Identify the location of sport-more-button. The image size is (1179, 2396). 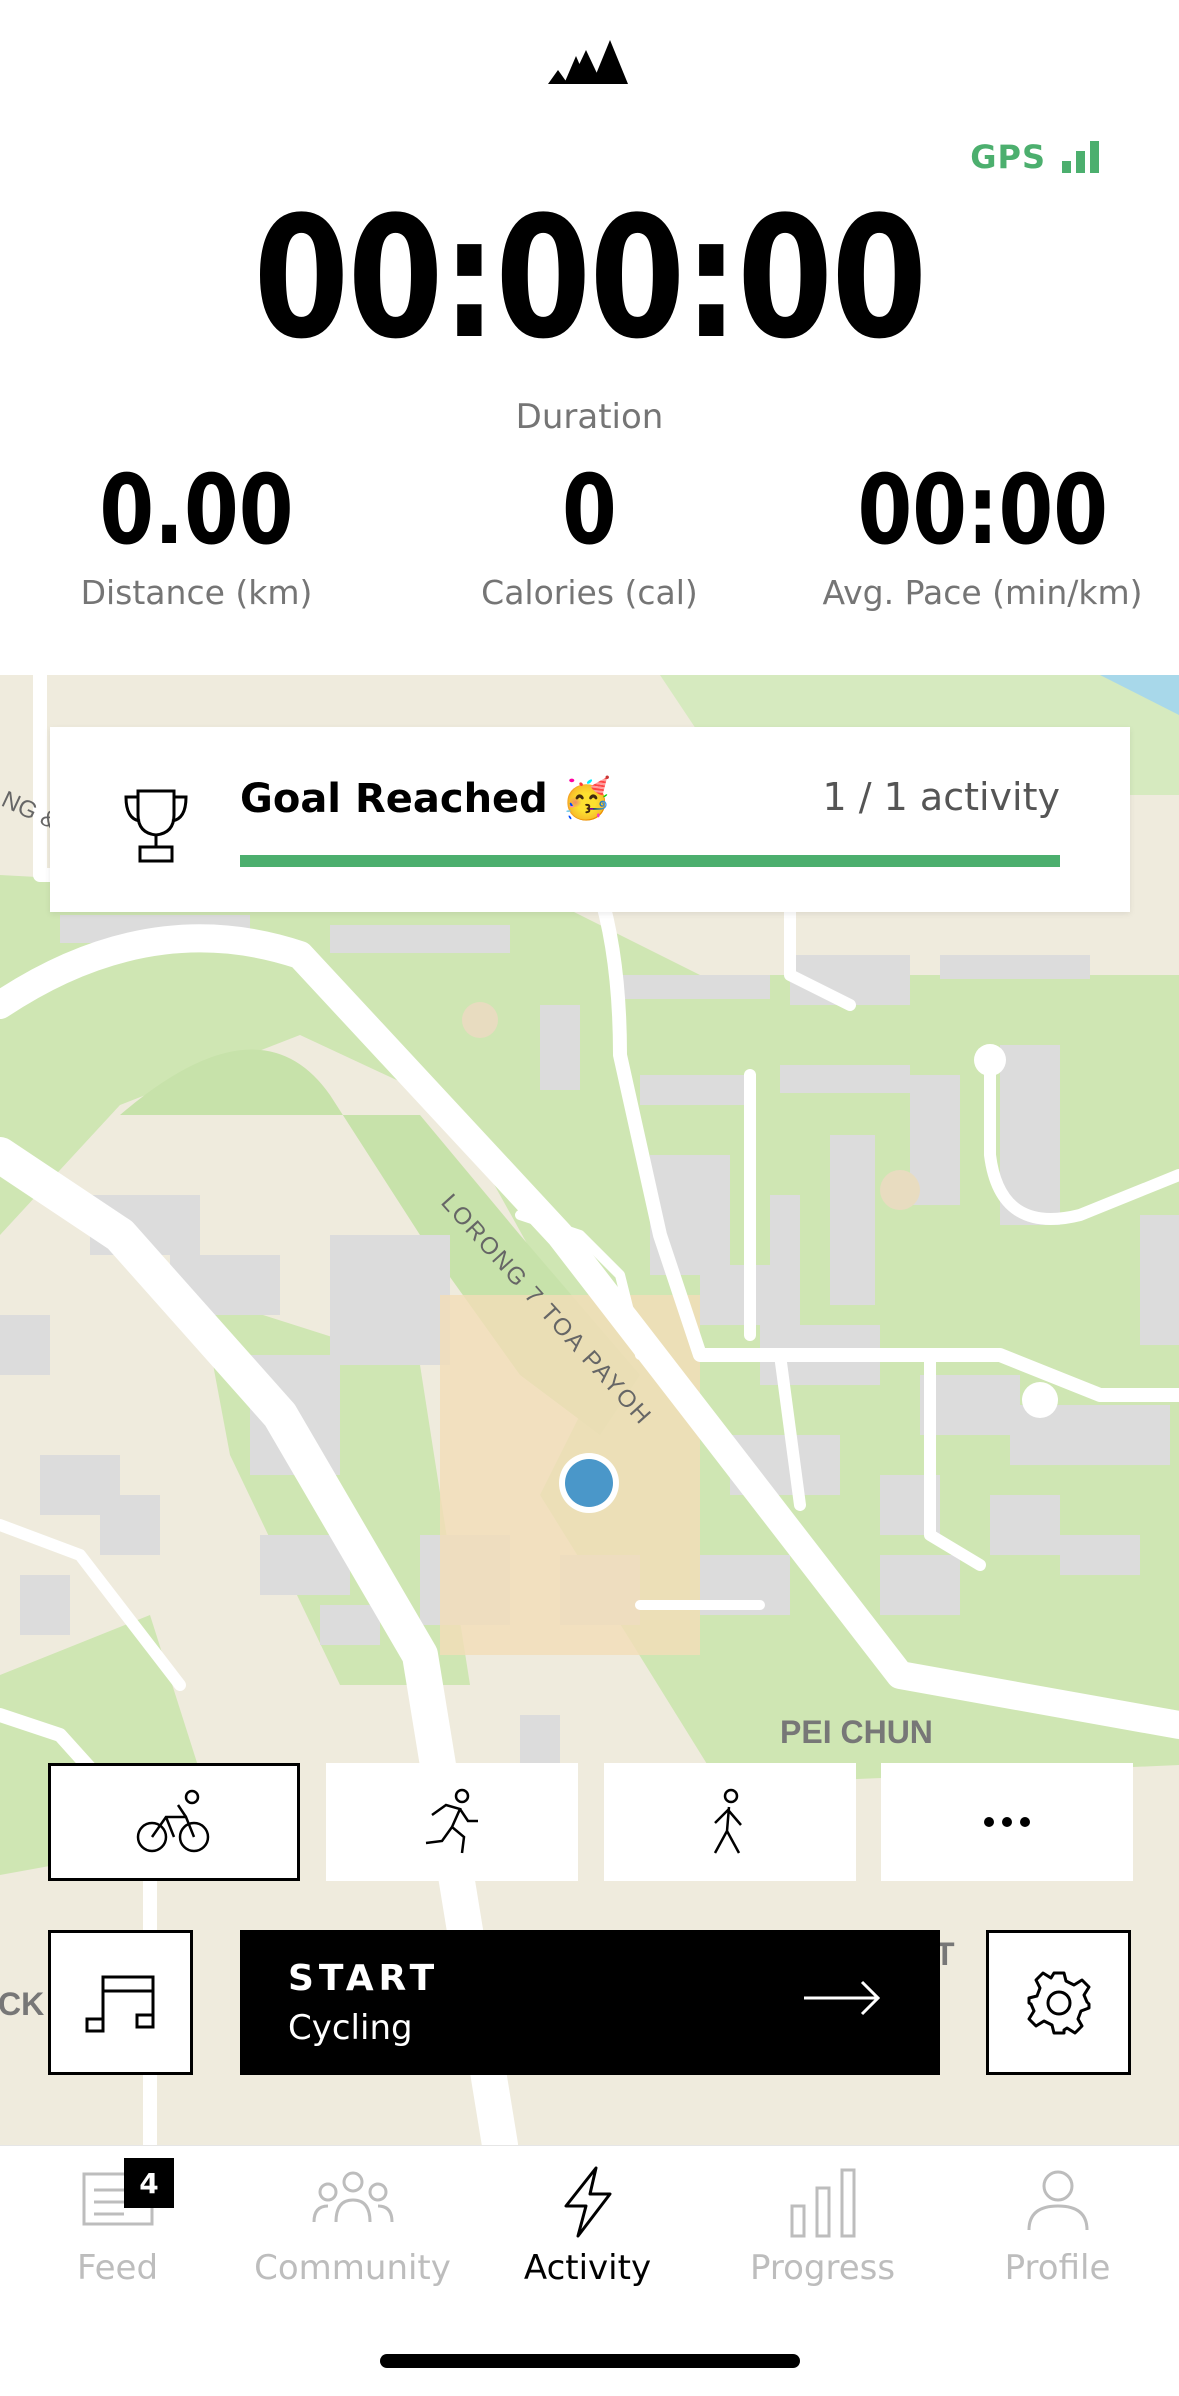
(1007, 1822).